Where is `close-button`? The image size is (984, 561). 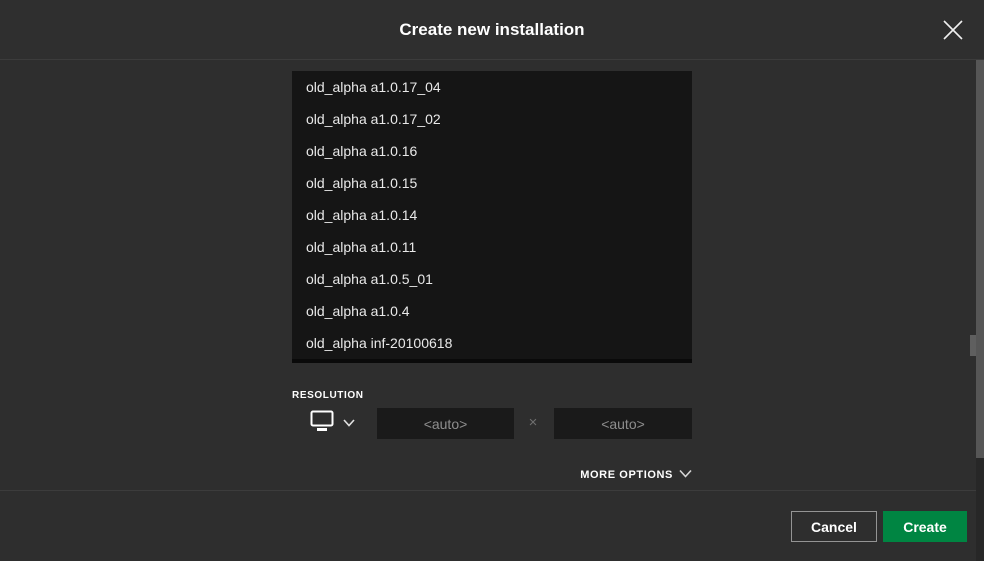 close-button is located at coordinates (953, 30).